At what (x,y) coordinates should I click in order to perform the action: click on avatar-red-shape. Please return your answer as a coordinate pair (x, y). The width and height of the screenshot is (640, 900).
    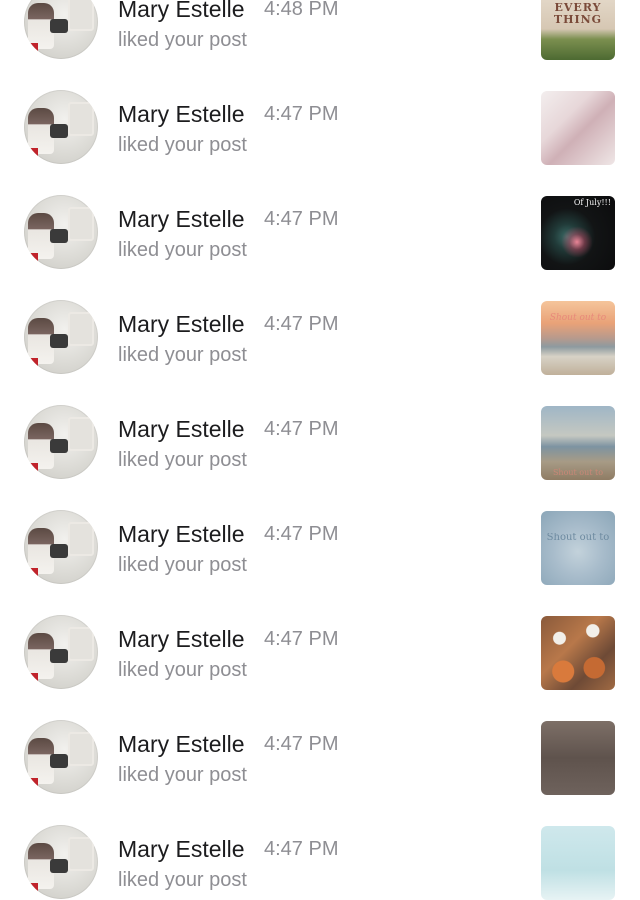
    Looking at the image, I should click on (31, 891).